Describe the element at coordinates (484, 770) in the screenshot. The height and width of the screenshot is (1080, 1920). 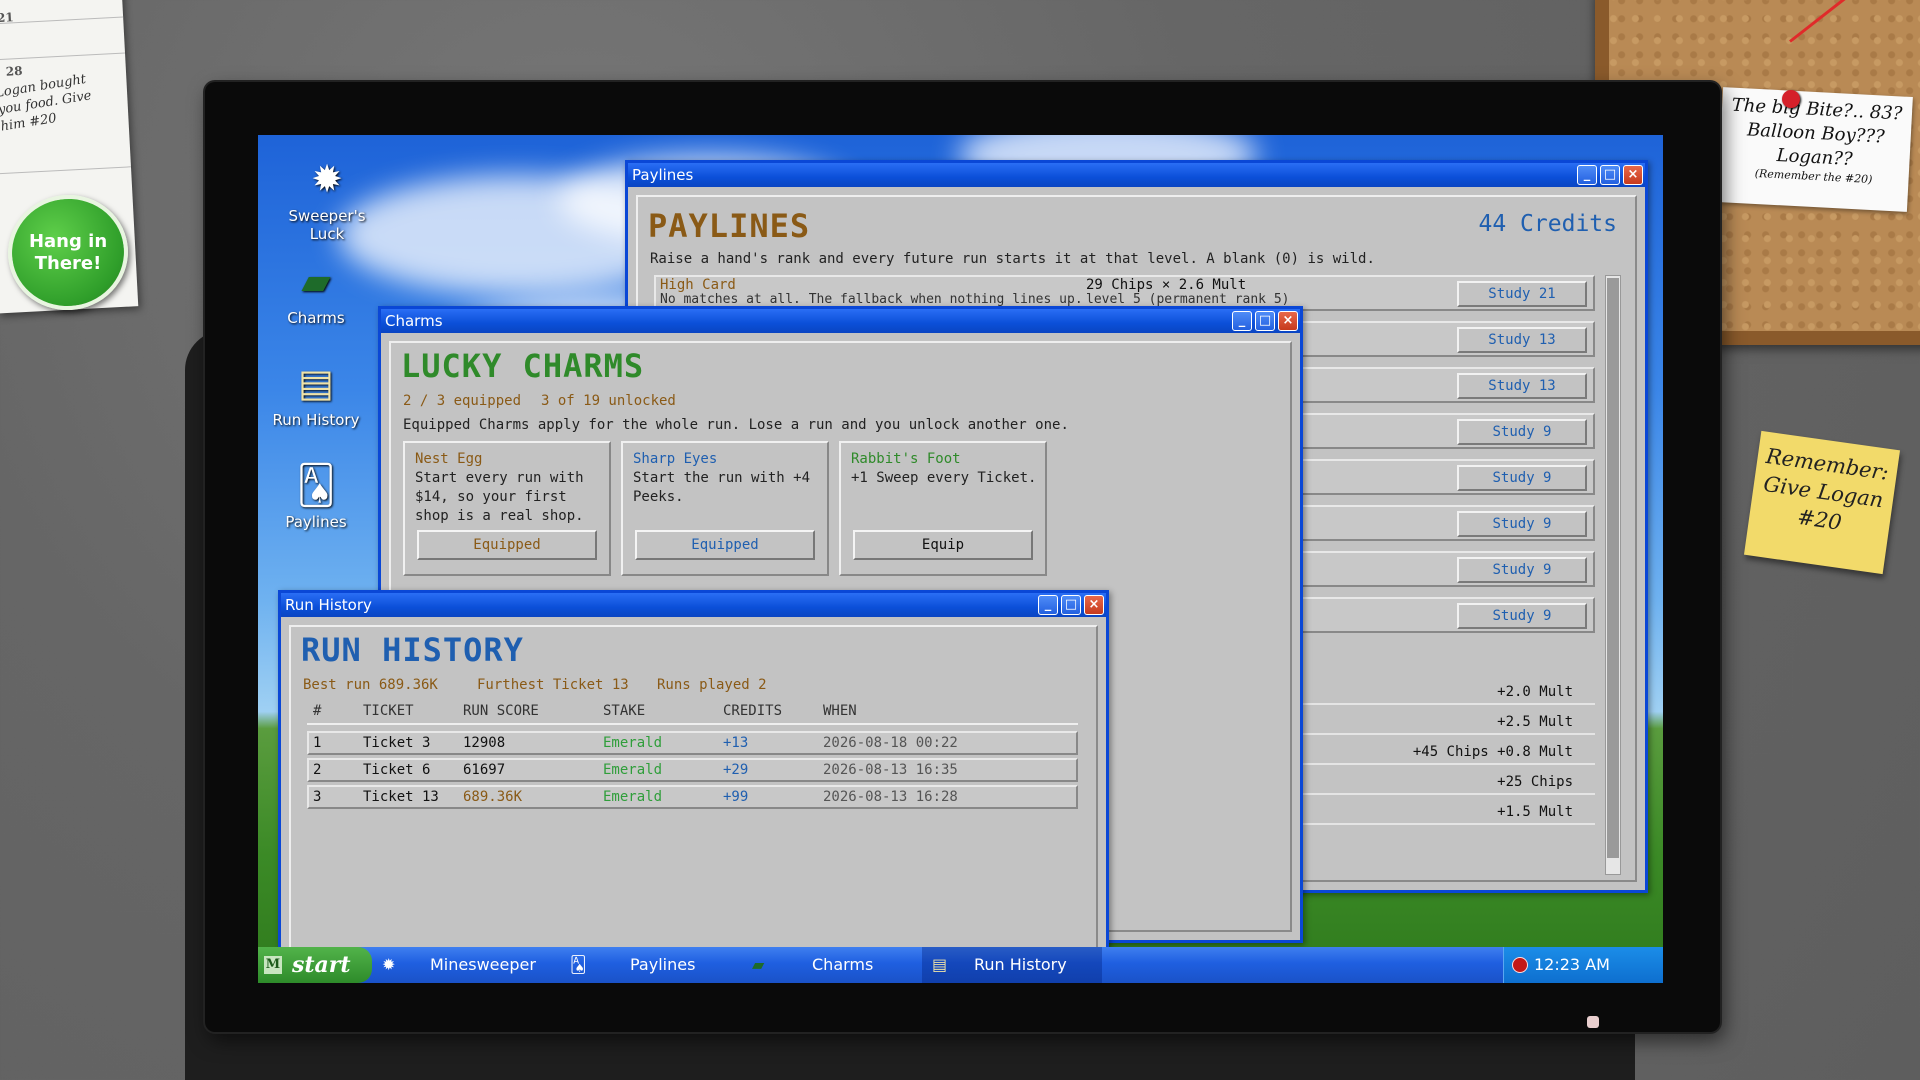
I see `row-score: 61697` at that location.